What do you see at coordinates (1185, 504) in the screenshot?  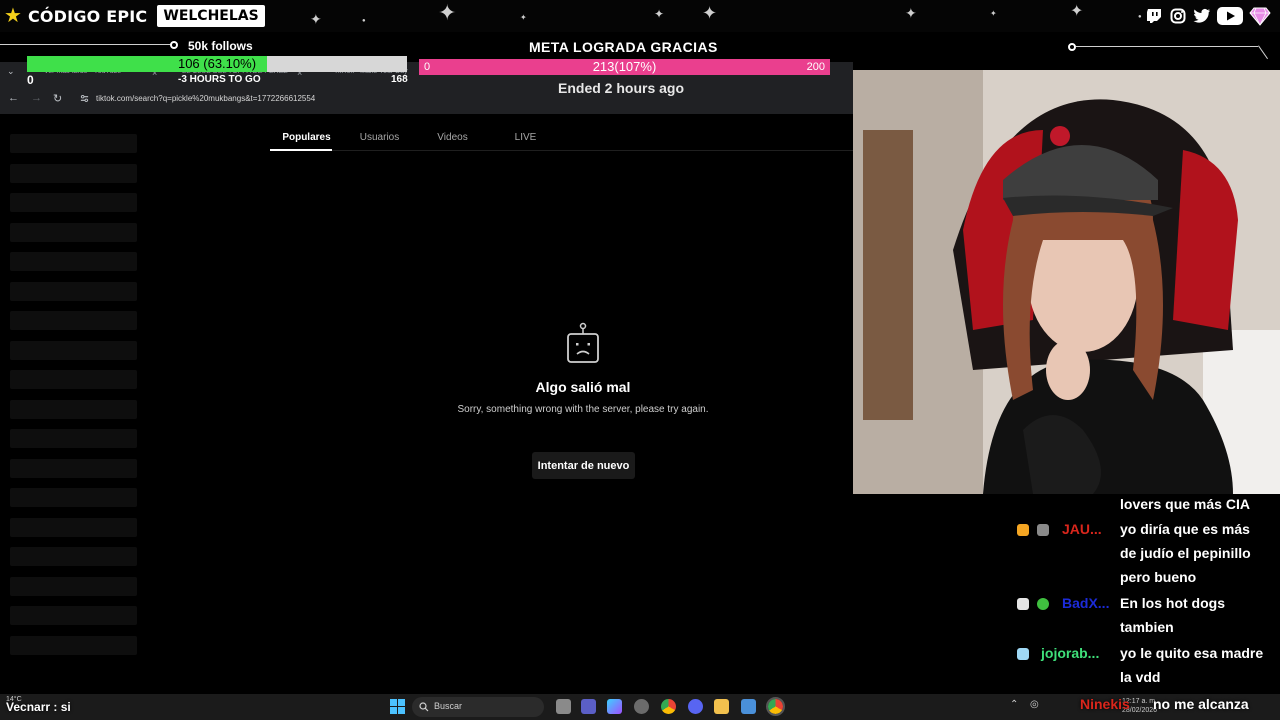 I see `chat-message: lovers que más CIA` at bounding box center [1185, 504].